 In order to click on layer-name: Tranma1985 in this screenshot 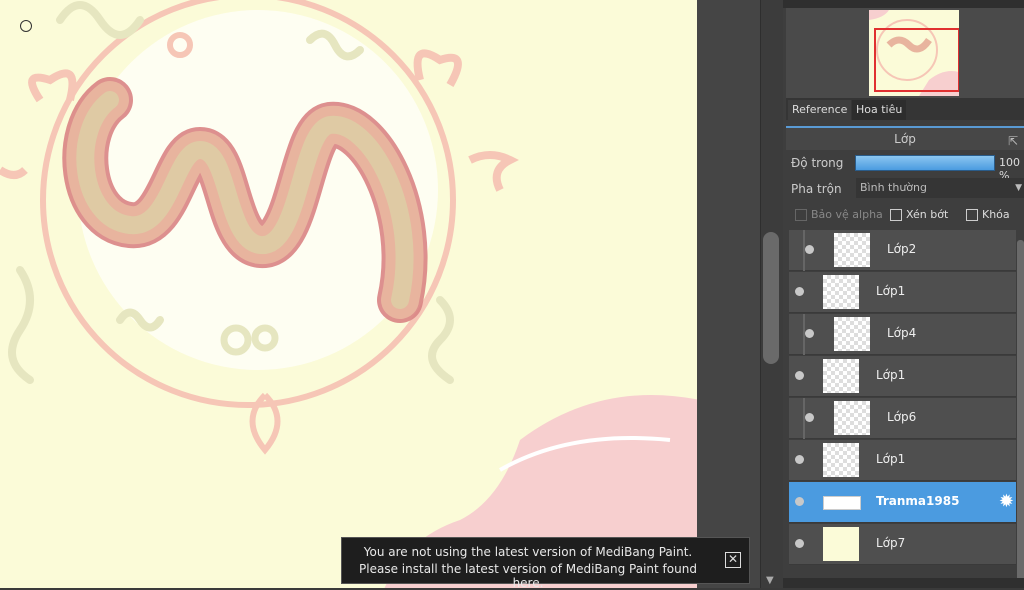, I will do `click(918, 501)`.